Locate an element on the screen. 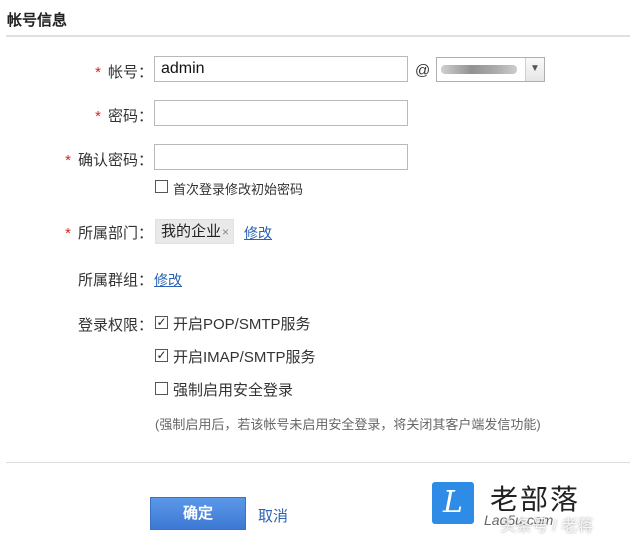 This screenshot has width=633, height=537. force-secure-login-label: 强制启用安全登录 is located at coordinates (233, 390).